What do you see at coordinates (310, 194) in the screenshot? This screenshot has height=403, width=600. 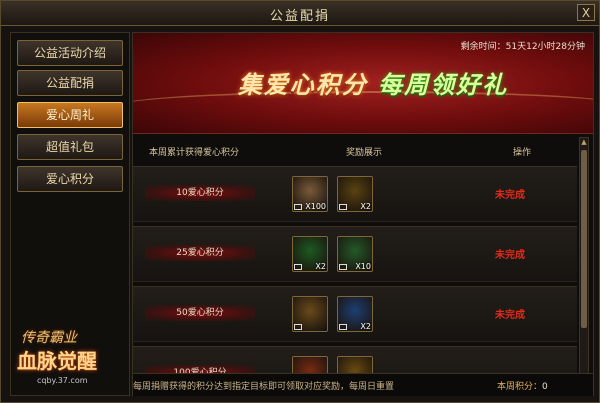 I see `feather-icon: X100` at bounding box center [310, 194].